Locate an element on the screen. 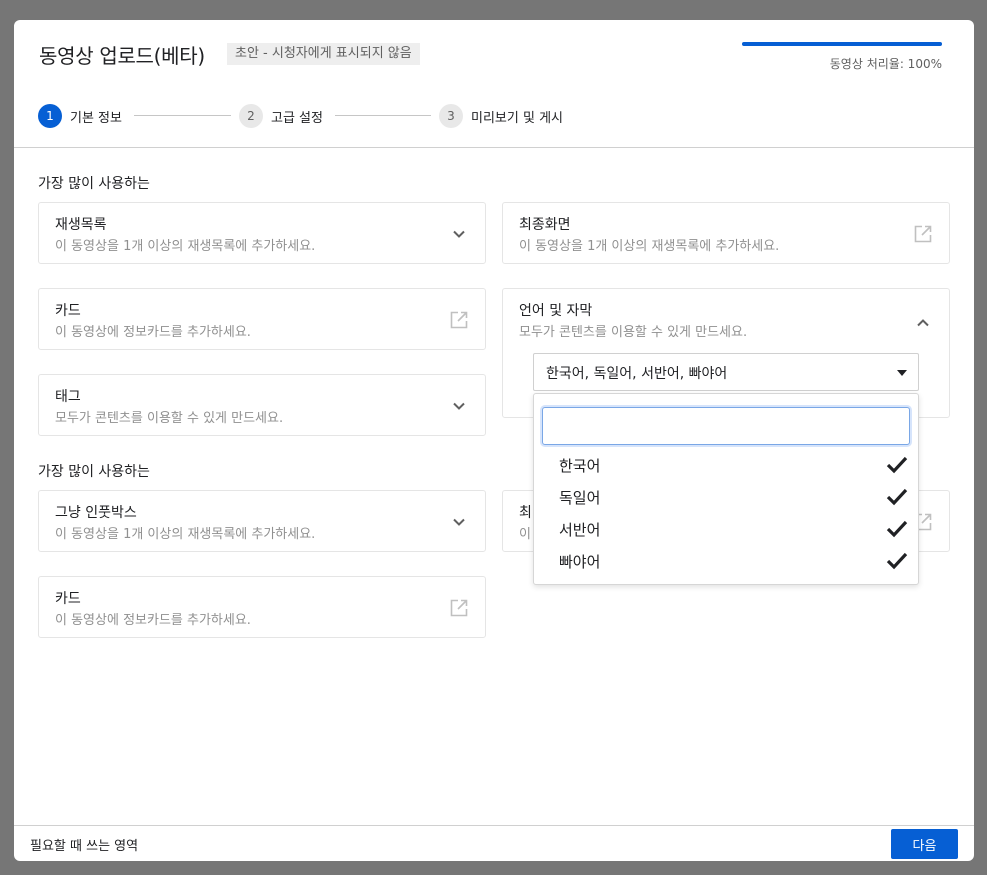  step-label: 고급 설정 is located at coordinates (297, 118).